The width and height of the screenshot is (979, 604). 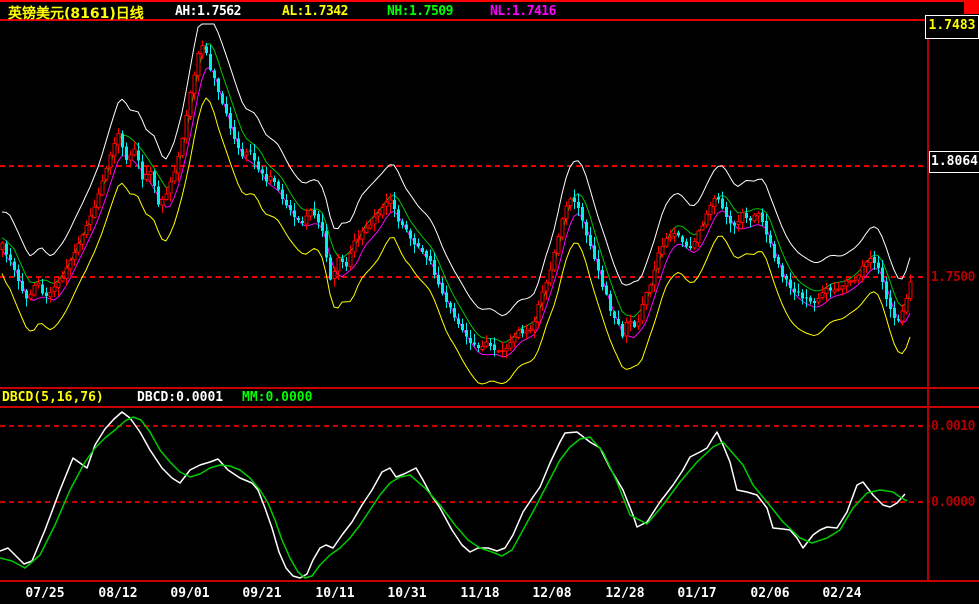 I want to click on quote-field: NL:1.7416, so click(x=523, y=11).